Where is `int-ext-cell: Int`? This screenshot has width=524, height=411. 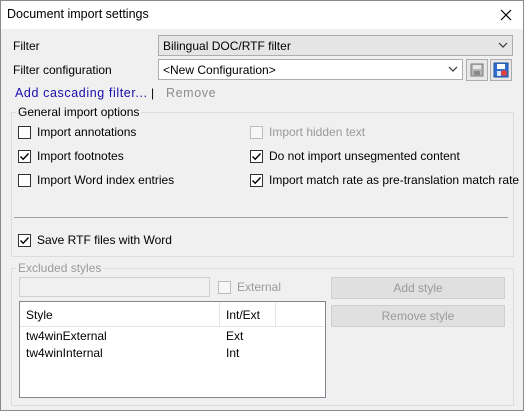 int-ext-cell: Int is located at coordinates (233, 353).